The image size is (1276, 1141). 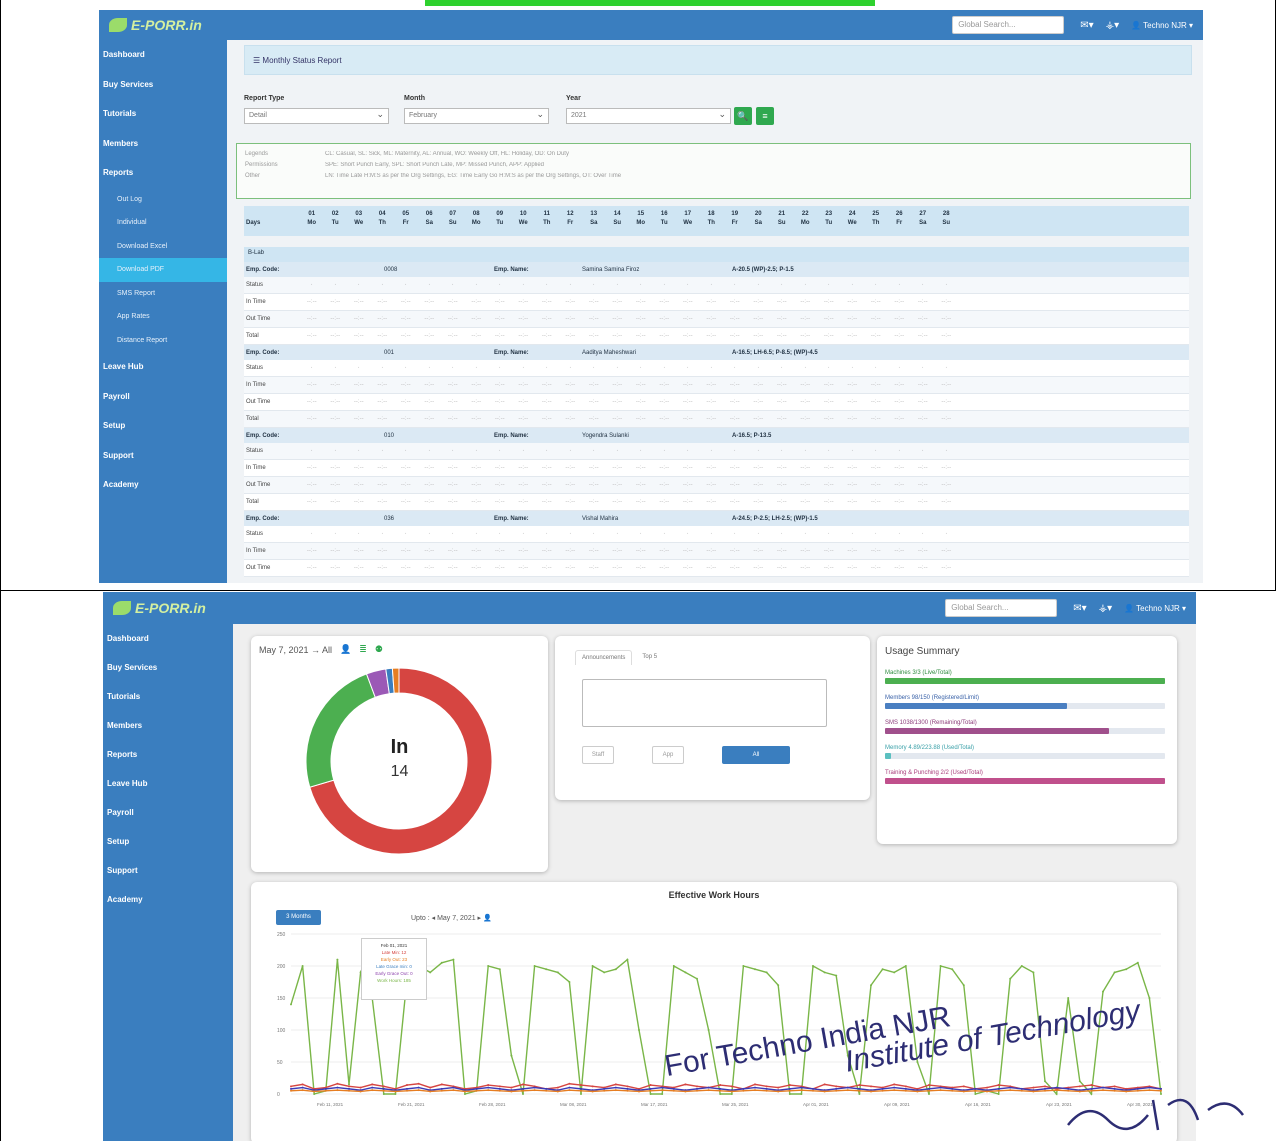 I want to click on user-menu: 👤 Techno NJR ▾, so click(x=1162, y=25).